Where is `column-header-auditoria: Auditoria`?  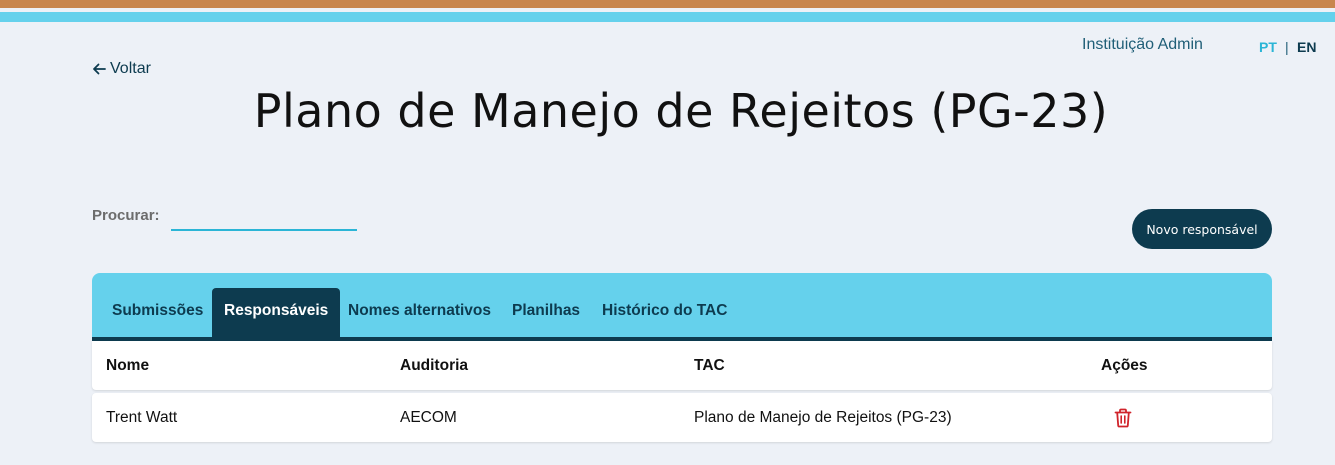
column-header-auditoria: Auditoria is located at coordinates (434, 365).